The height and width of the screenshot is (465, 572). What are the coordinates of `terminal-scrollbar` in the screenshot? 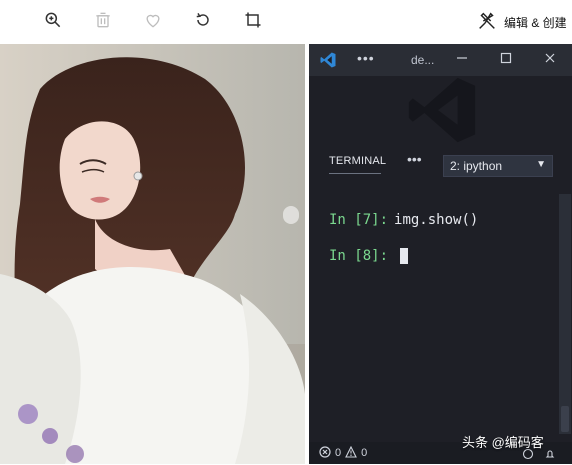 It's located at (565, 314).